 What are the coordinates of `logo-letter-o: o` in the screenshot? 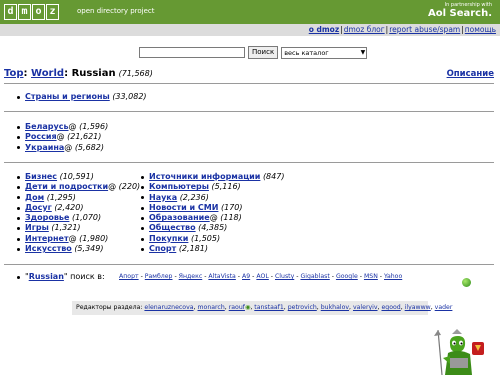 It's located at (38, 12).